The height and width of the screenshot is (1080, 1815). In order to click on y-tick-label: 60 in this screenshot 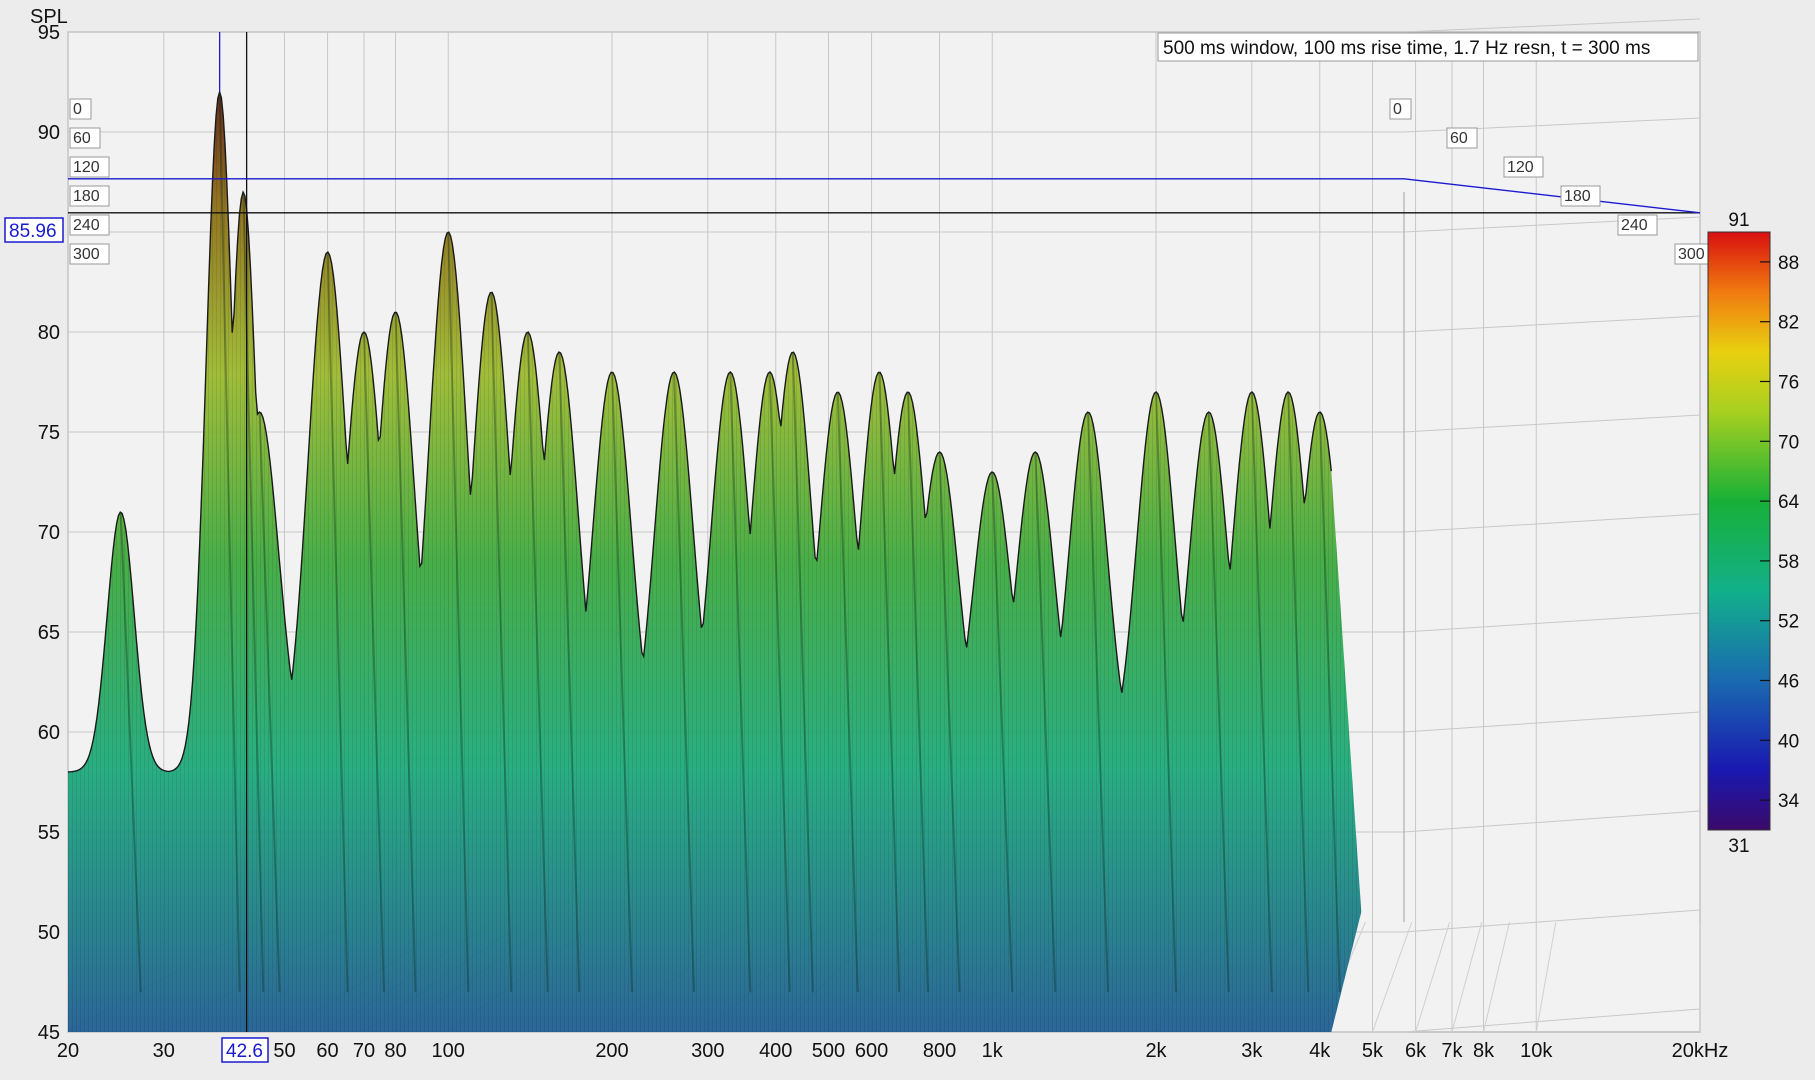, I will do `click(49, 733)`.